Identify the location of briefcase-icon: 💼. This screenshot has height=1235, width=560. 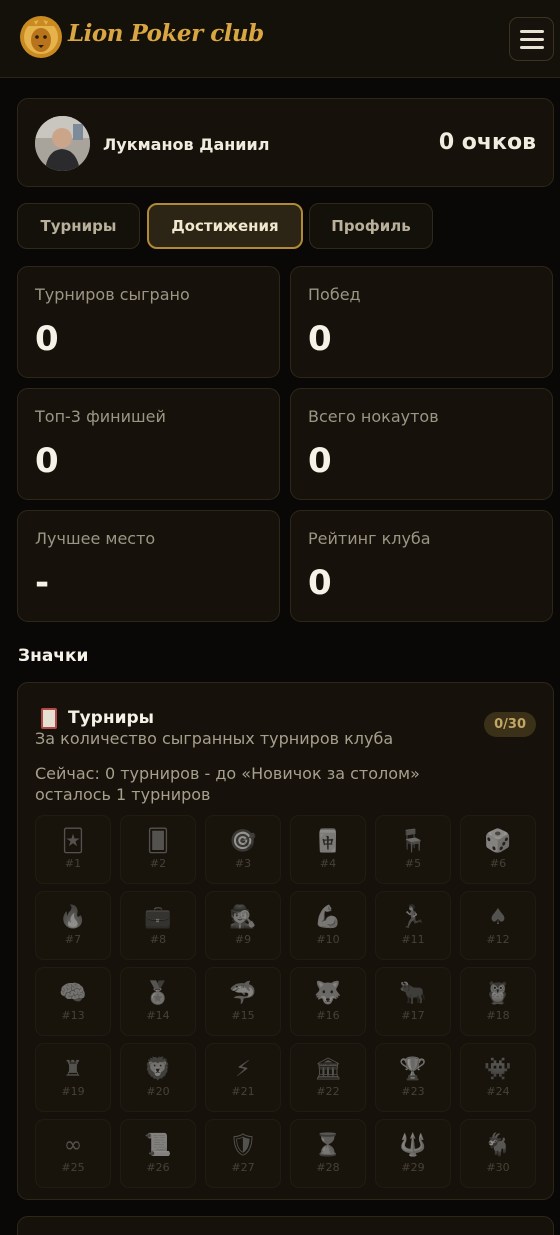
(158, 917).